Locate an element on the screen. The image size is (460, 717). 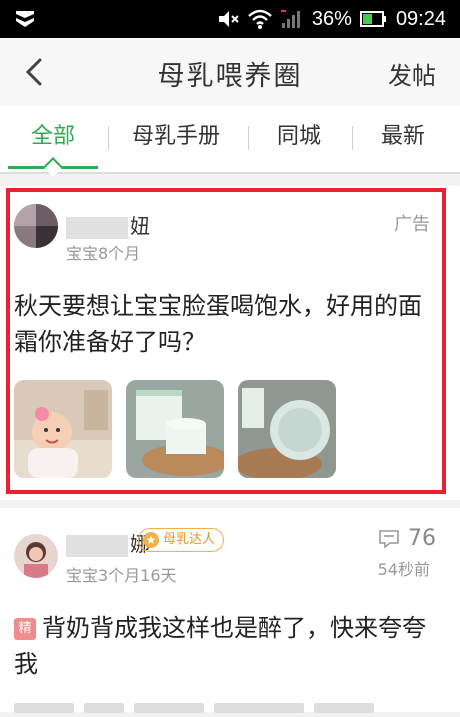
tab-bar: 全部 母乳手册 同城 最新 is located at coordinates (230, 141).